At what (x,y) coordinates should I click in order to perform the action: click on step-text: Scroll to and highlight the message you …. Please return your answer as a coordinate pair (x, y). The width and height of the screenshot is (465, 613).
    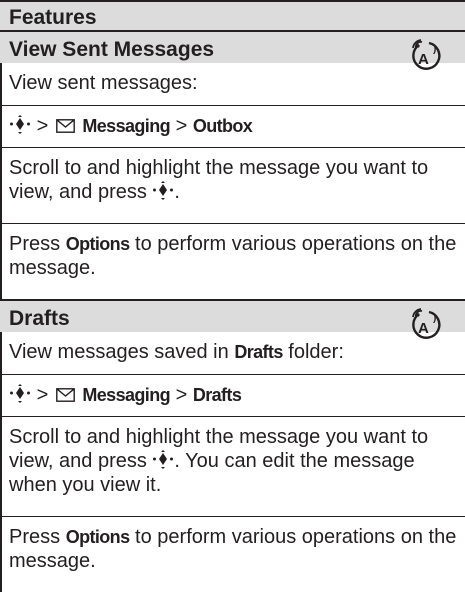
    Looking at the image, I should click on (219, 180).